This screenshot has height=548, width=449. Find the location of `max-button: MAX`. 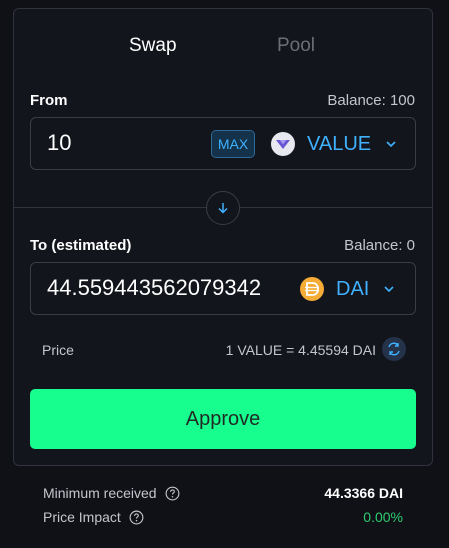

max-button: MAX is located at coordinates (233, 144).